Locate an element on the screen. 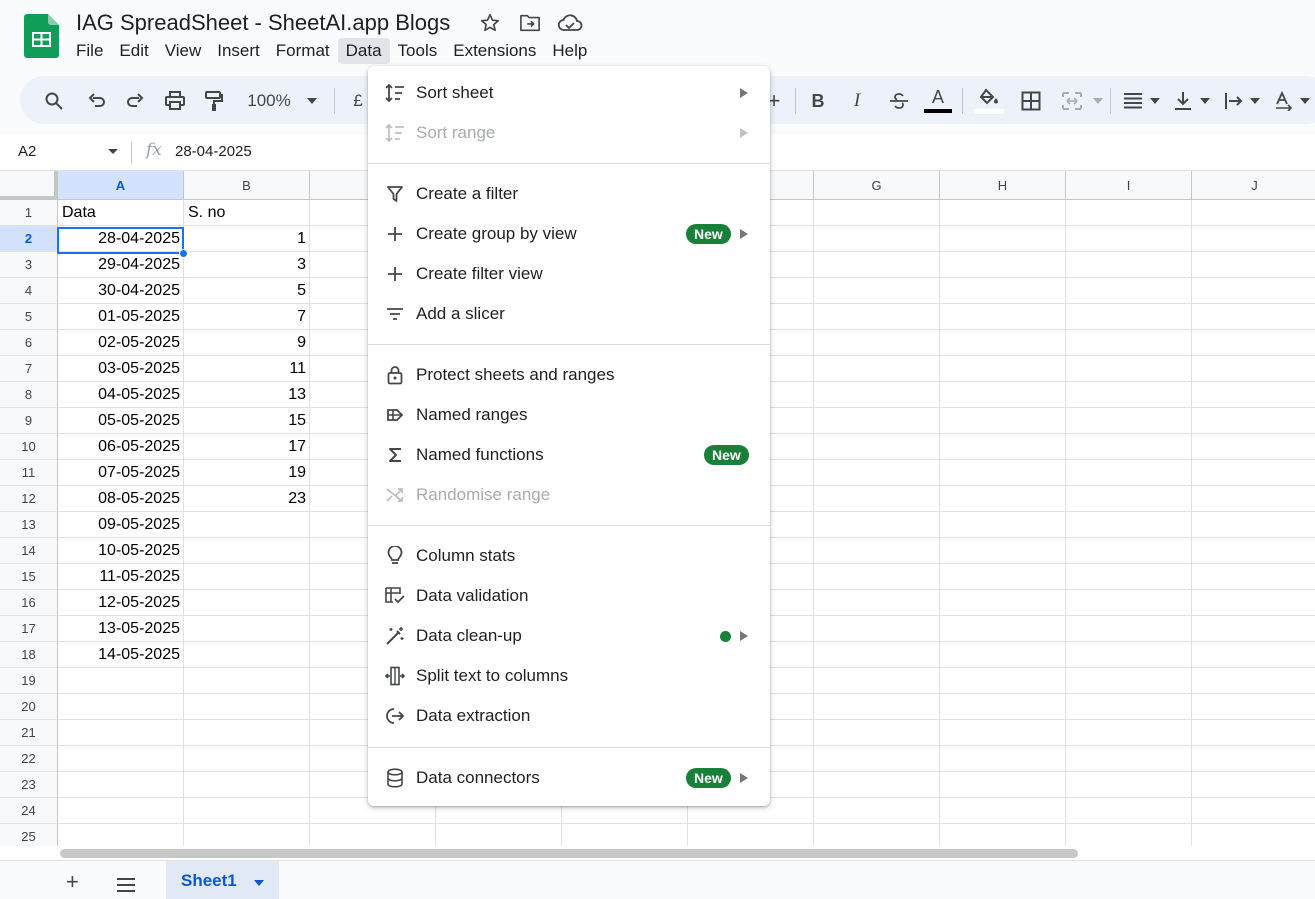 The image size is (1315, 899). table-cell: 13 is located at coordinates (247, 395).